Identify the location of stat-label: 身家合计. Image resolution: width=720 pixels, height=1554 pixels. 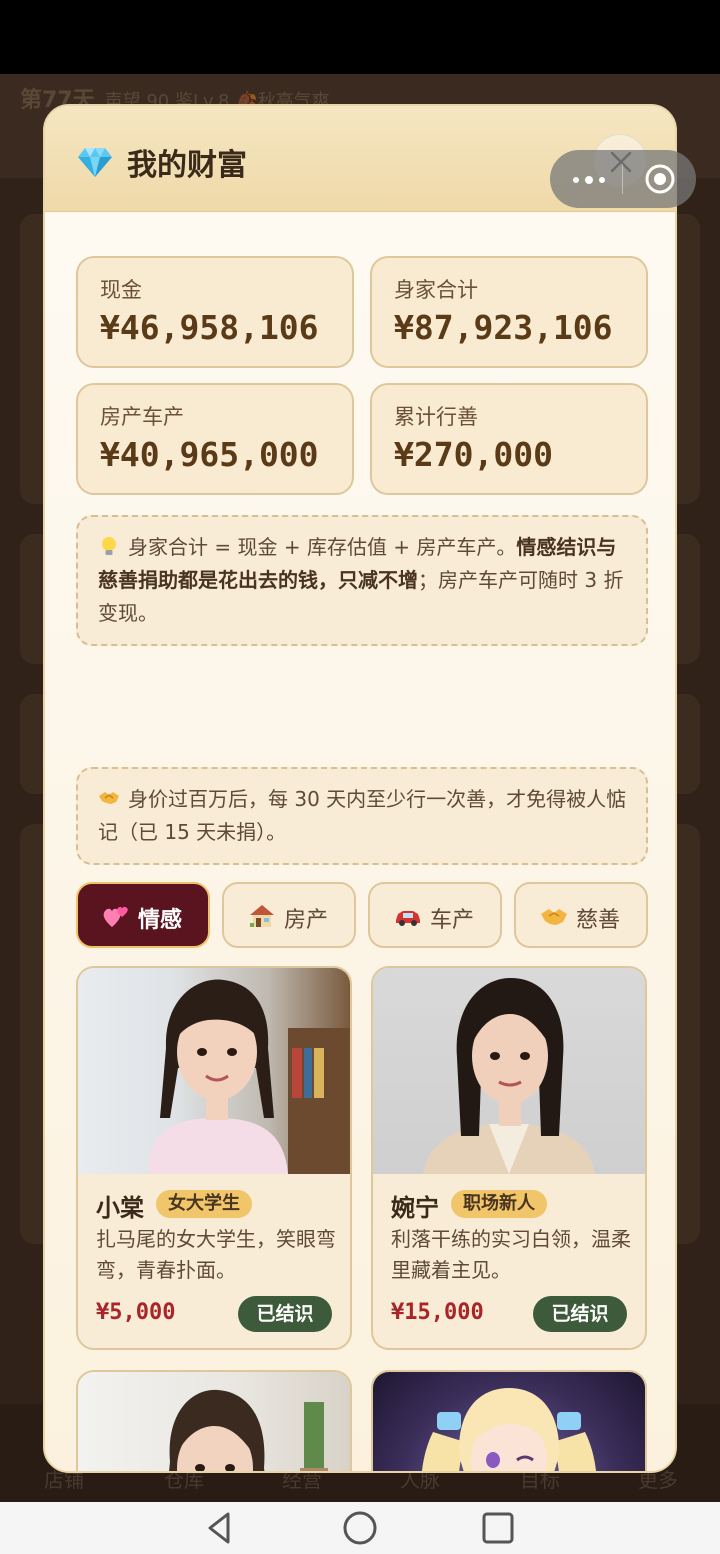
(436, 290).